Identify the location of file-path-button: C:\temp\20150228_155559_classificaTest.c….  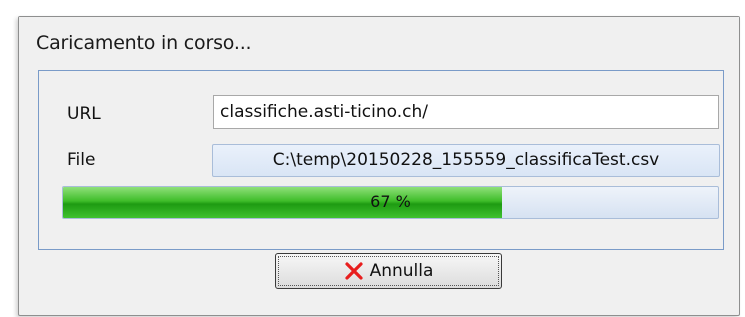
(466, 160).